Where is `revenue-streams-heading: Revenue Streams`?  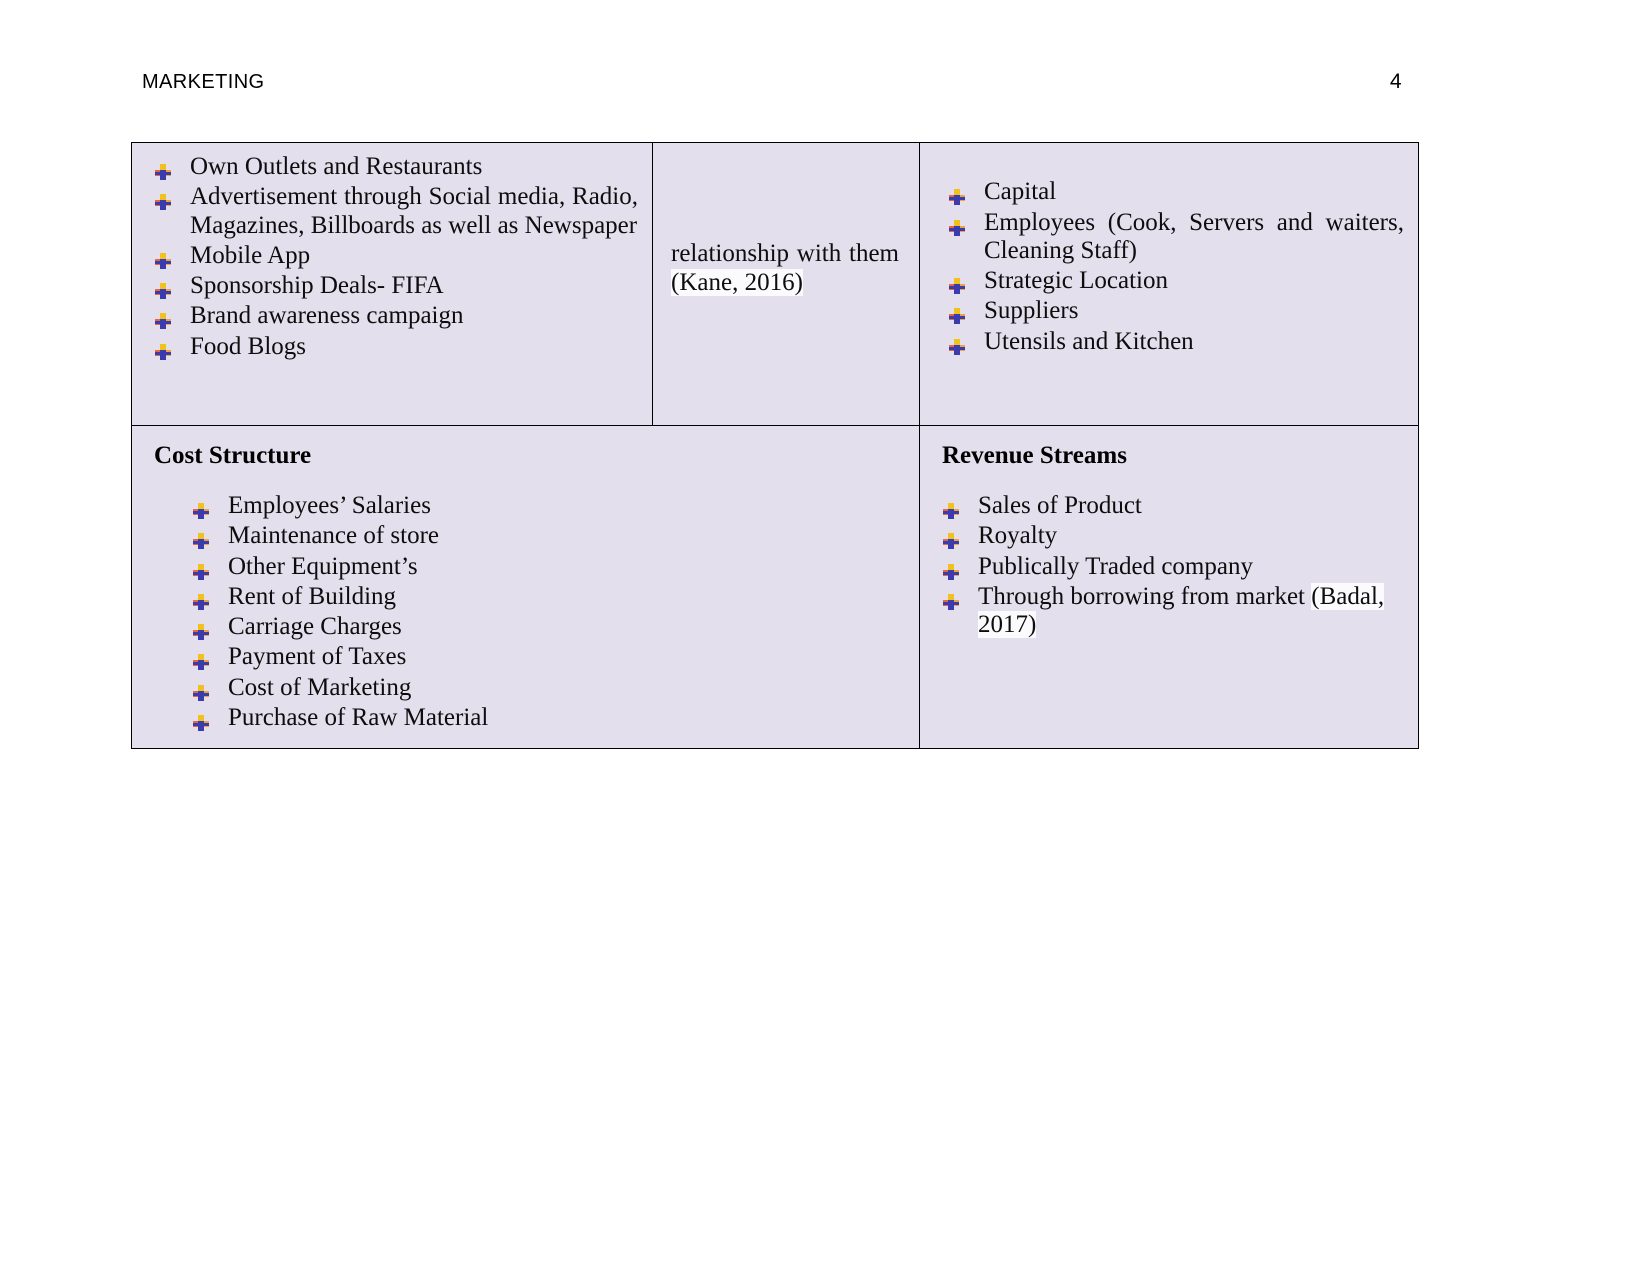
revenue-streams-heading: Revenue Streams is located at coordinates (1034, 455).